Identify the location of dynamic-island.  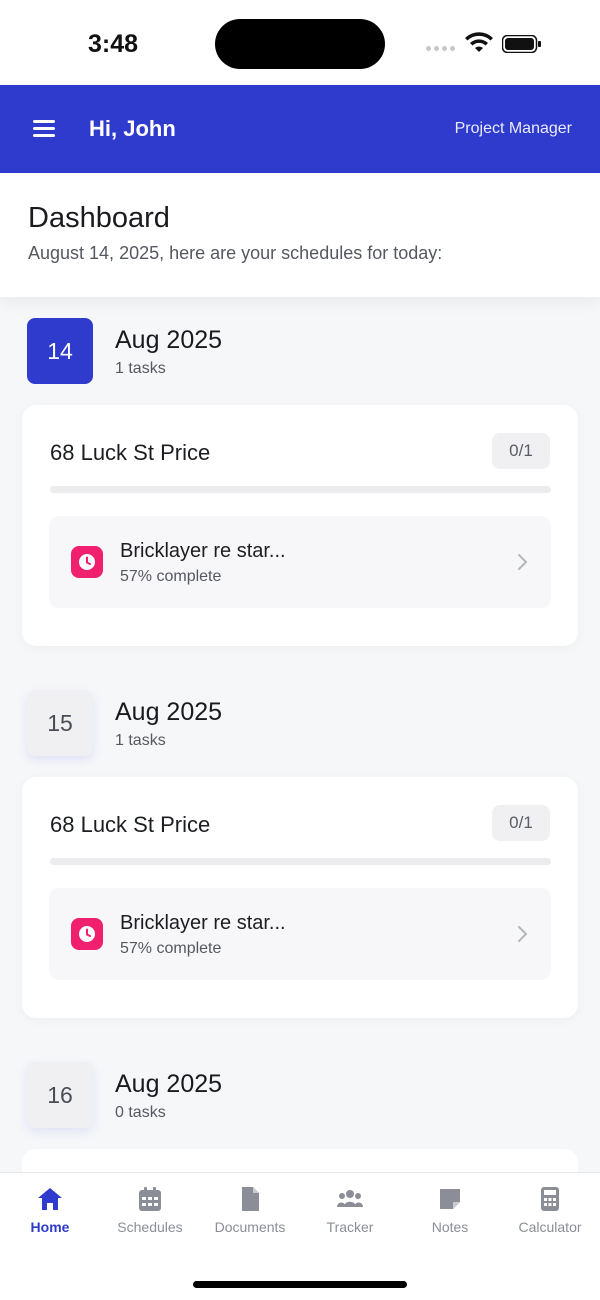
(300, 44).